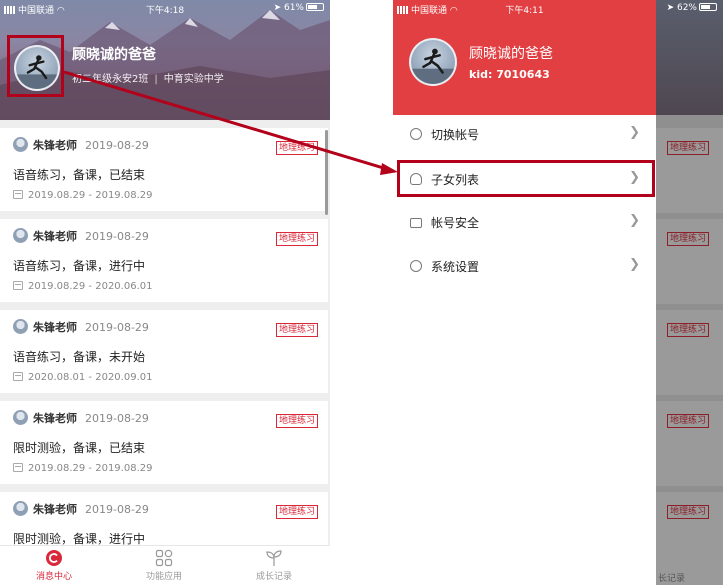 The image size is (723, 585). Describe the element at coordinates (79, 266) in the screenshot. I see `card-title: 语音练习，备课，进行中` at that location.